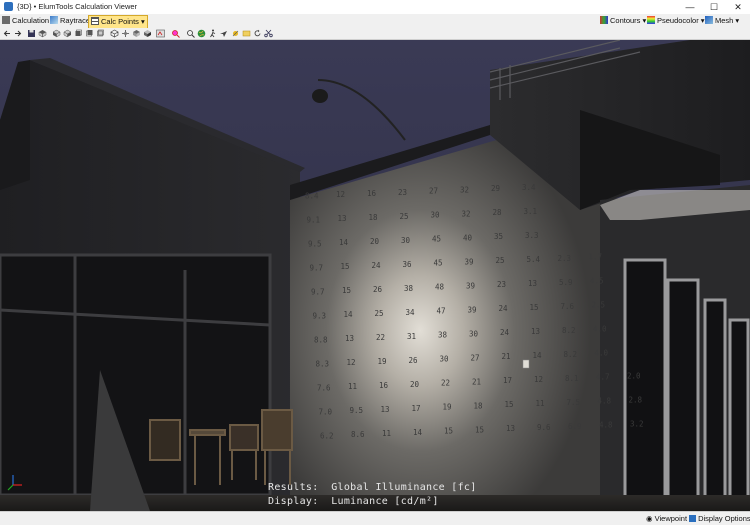  Describe the element at coordinates (534, 259) in the screenshot. I see `calc-point-value: 5.4` at that location.